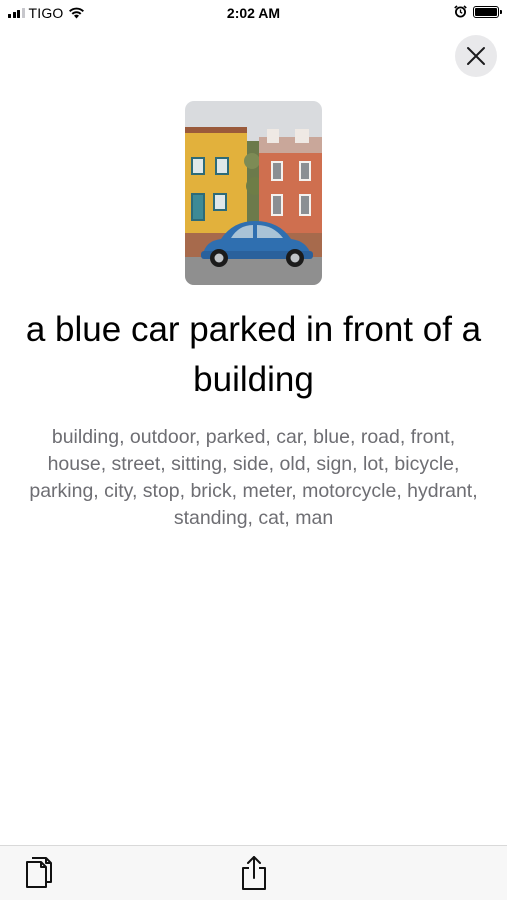 This screenshot has width=507, height=900. What do you see at coordinates (487, 11) in the screenshot?
I see `battery-icon` at bounding box center [487, 11].